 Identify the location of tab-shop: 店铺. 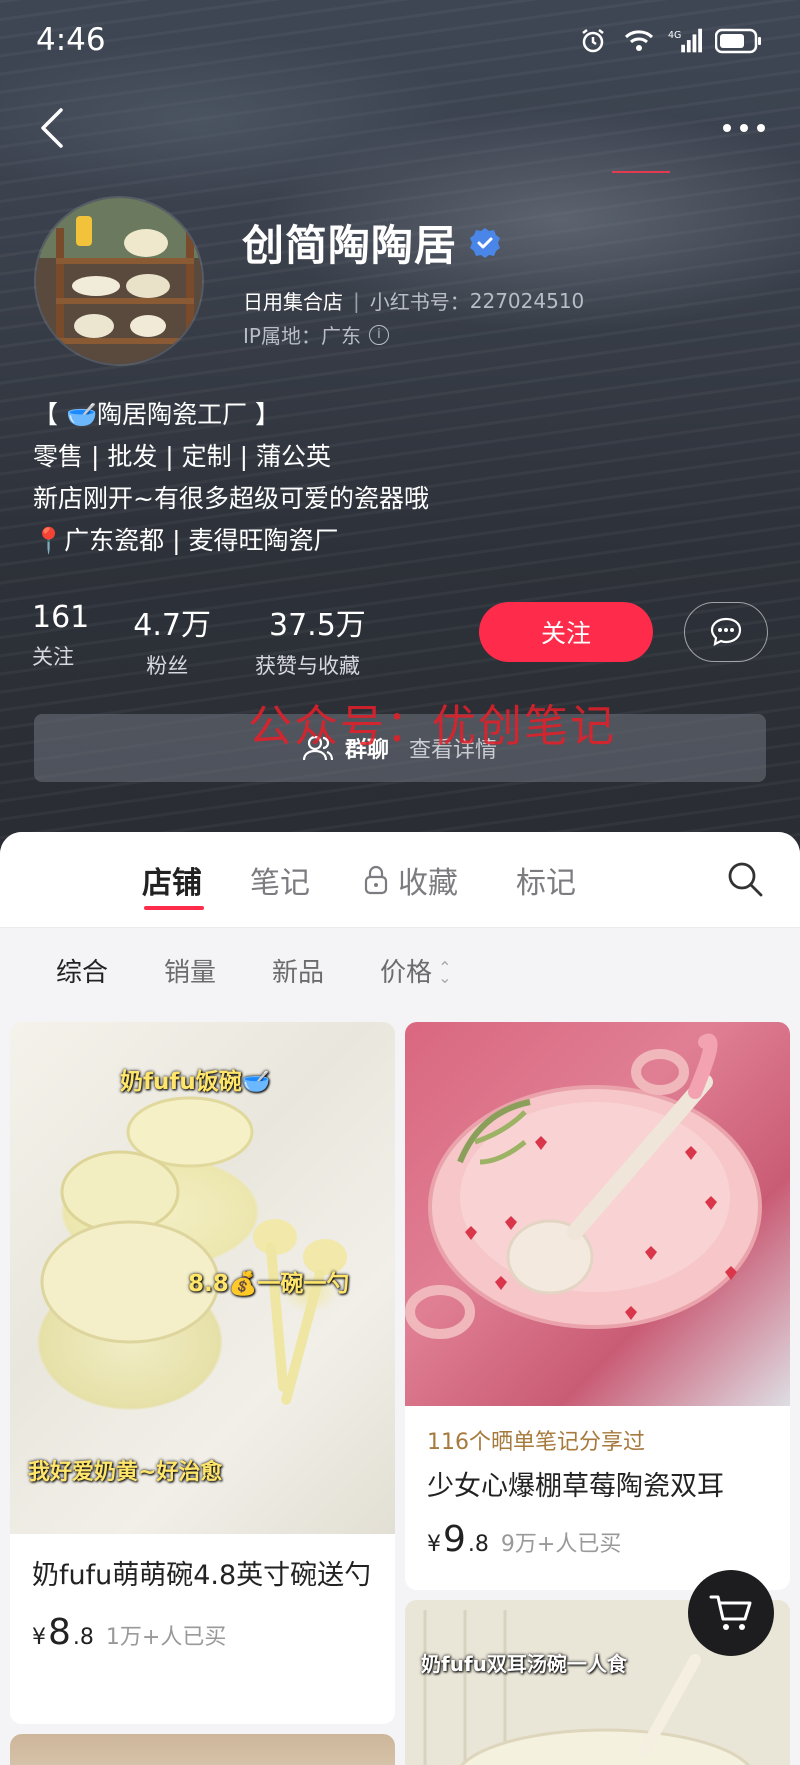
(172, 880).